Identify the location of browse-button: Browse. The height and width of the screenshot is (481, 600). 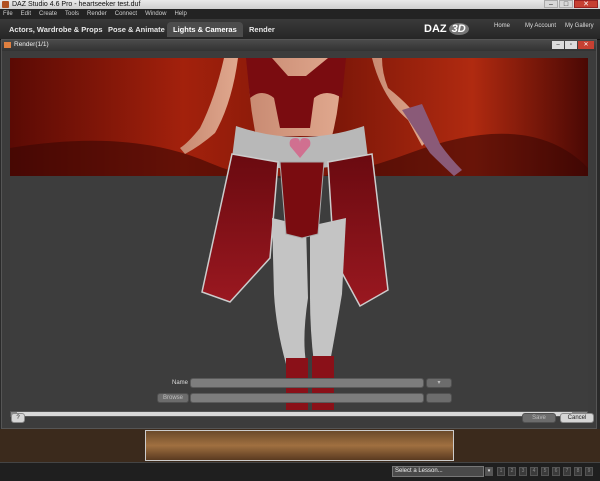
(173, 398).